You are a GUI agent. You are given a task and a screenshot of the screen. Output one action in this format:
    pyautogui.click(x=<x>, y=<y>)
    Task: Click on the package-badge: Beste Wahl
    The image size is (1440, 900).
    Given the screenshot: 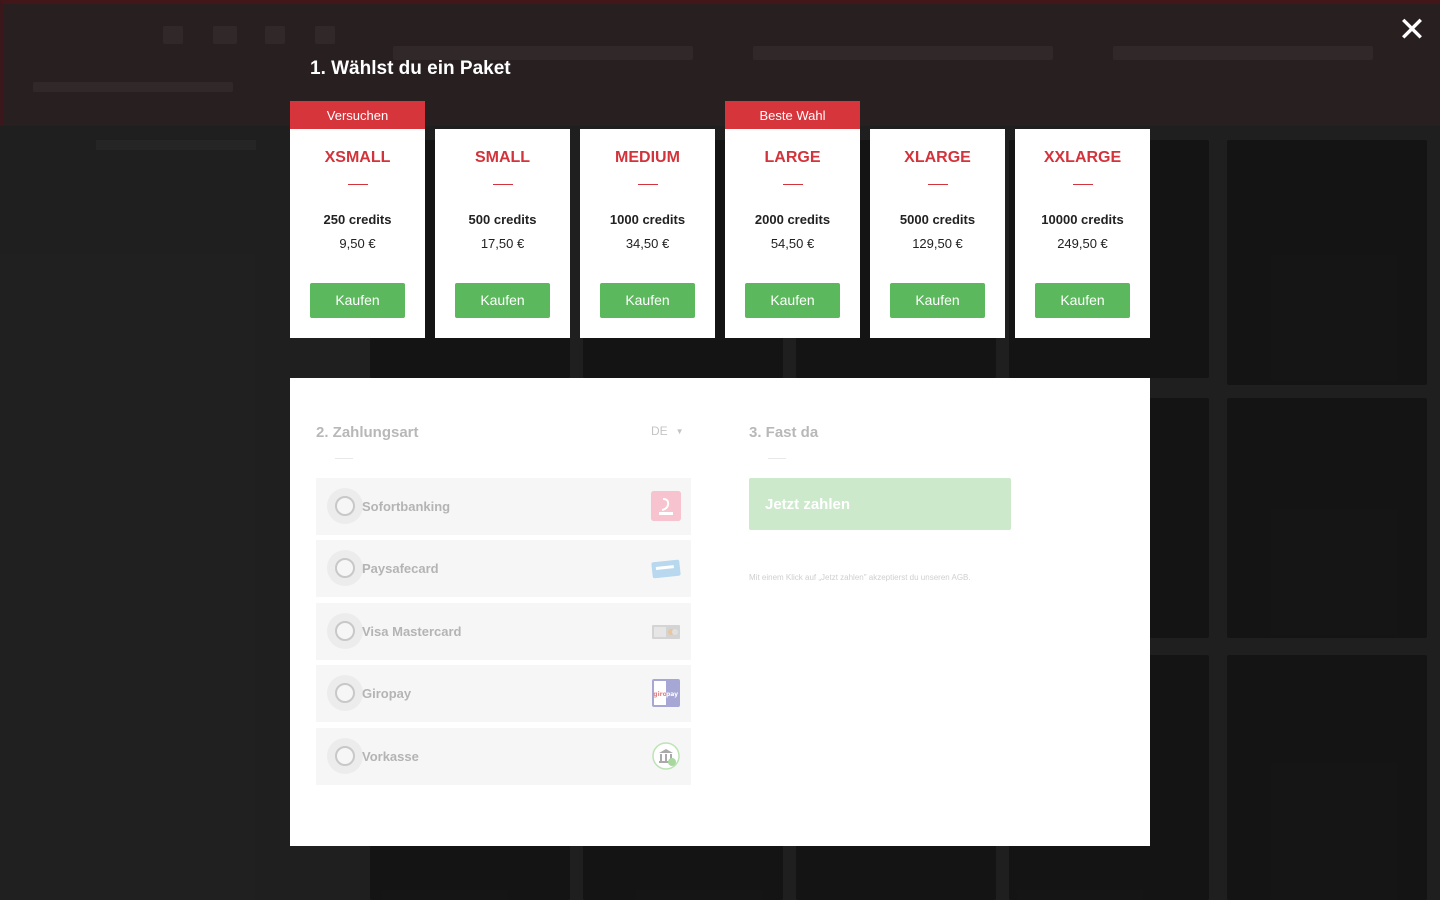 What is the action you would take?
    pyautogui.click(x=792, y=115)
    